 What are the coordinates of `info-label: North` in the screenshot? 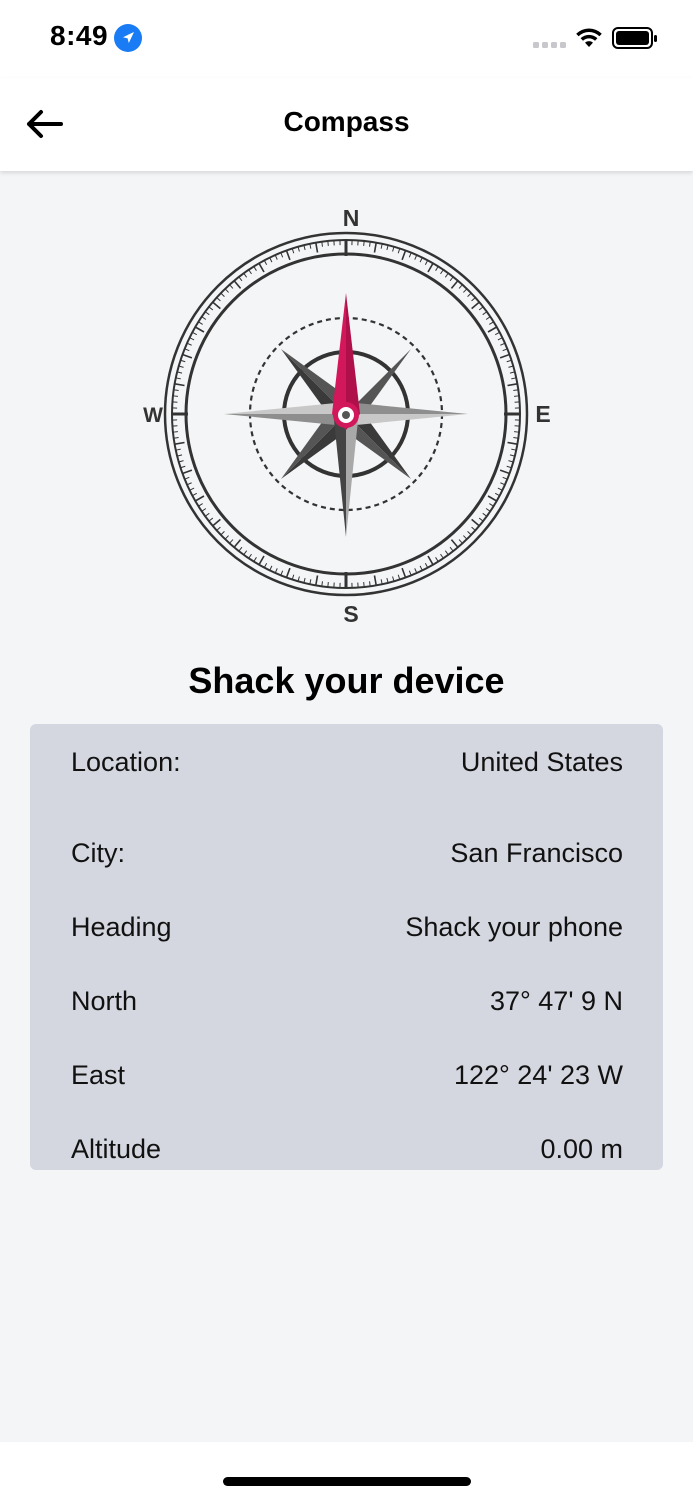 It's located at (104, 1000).